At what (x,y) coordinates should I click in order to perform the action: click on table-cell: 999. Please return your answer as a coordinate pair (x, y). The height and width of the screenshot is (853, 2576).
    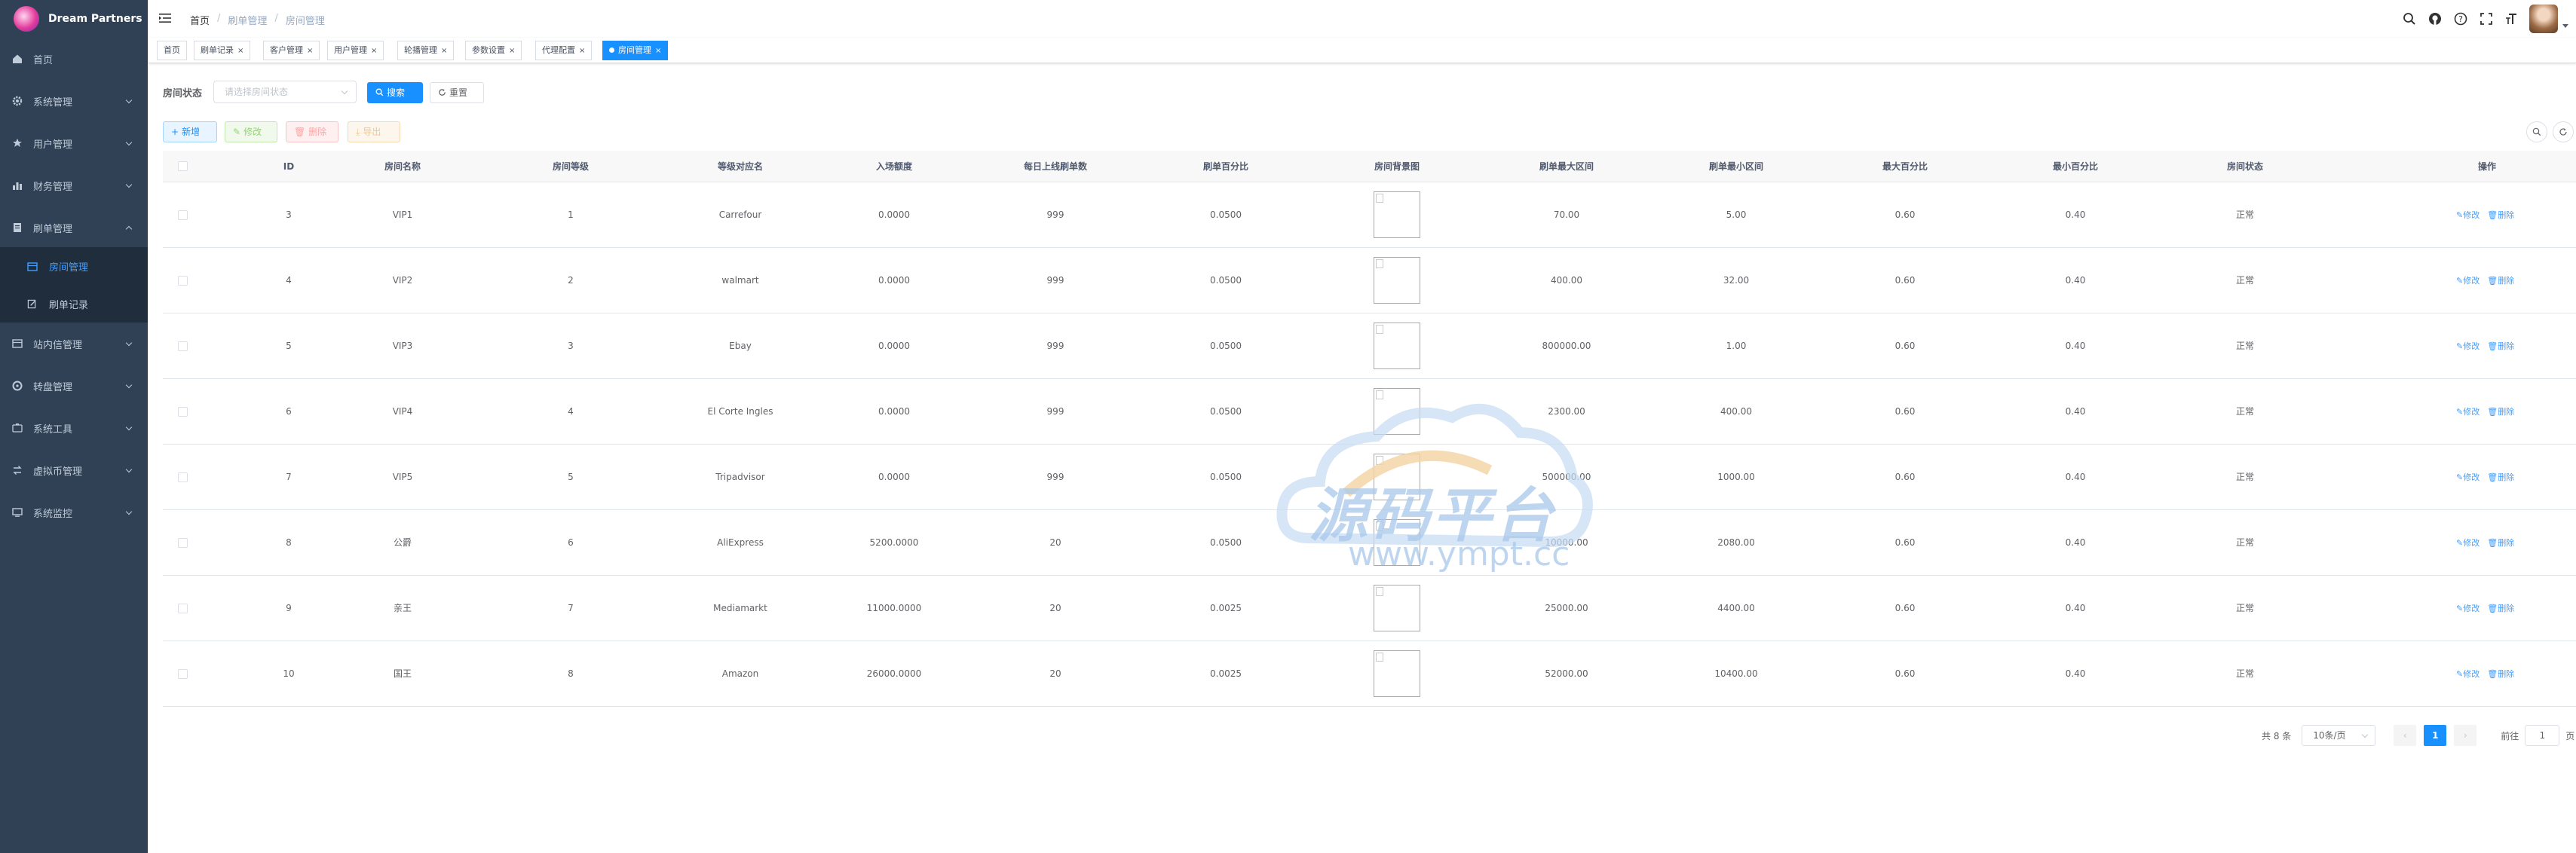
    Looking at the image, I should click on (1055, 215).